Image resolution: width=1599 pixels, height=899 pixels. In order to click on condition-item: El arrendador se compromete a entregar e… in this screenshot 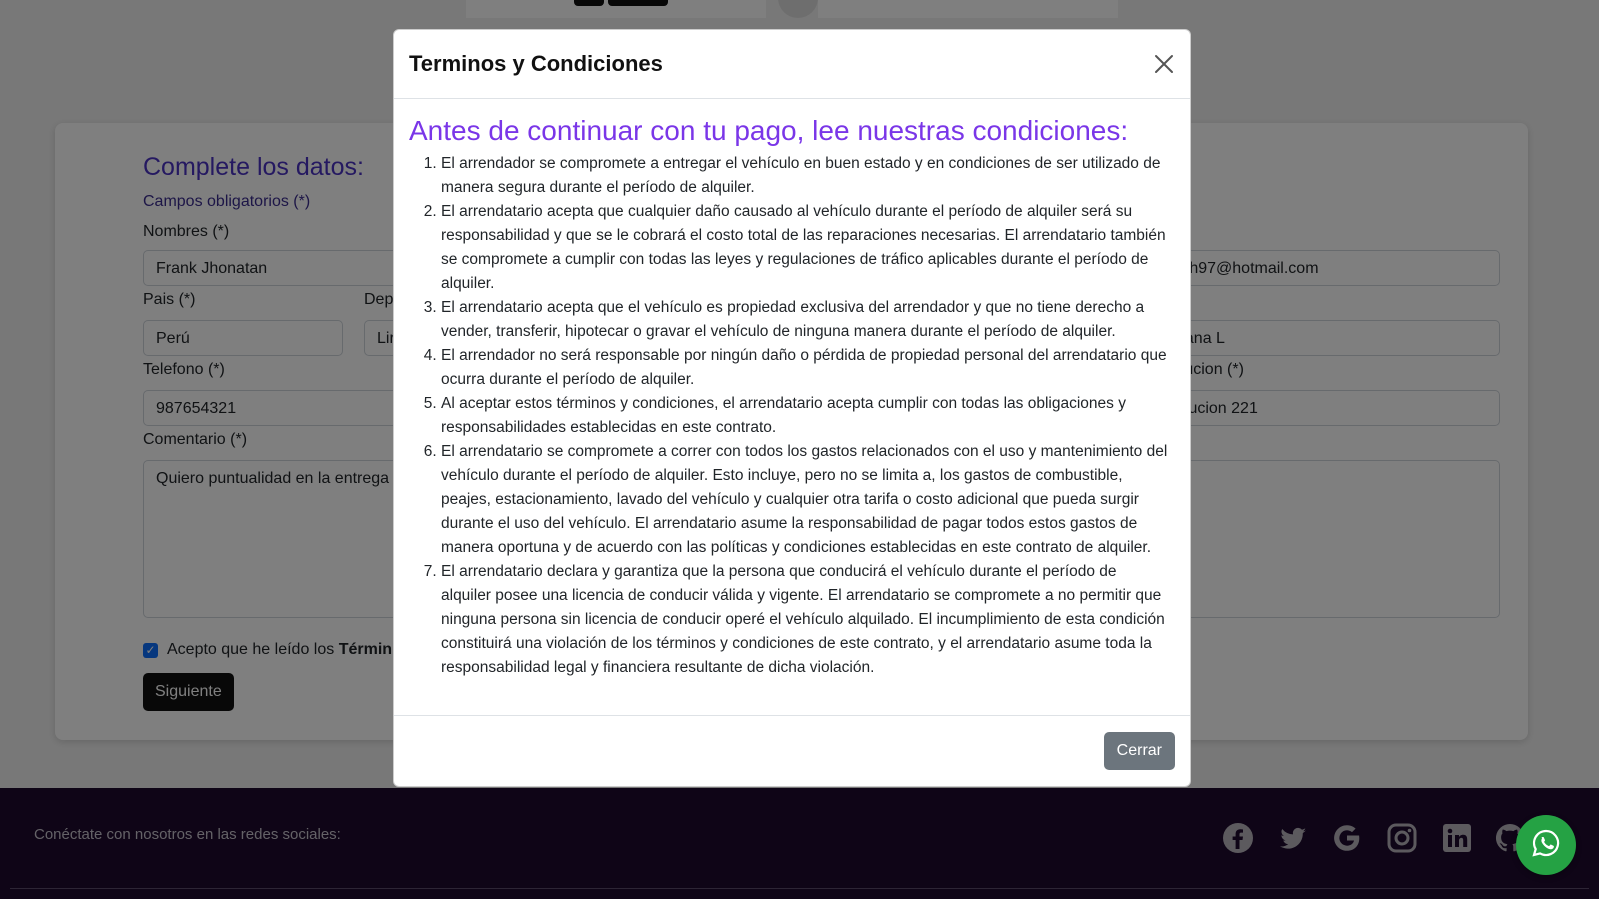, I will do `click(805, 176)`.